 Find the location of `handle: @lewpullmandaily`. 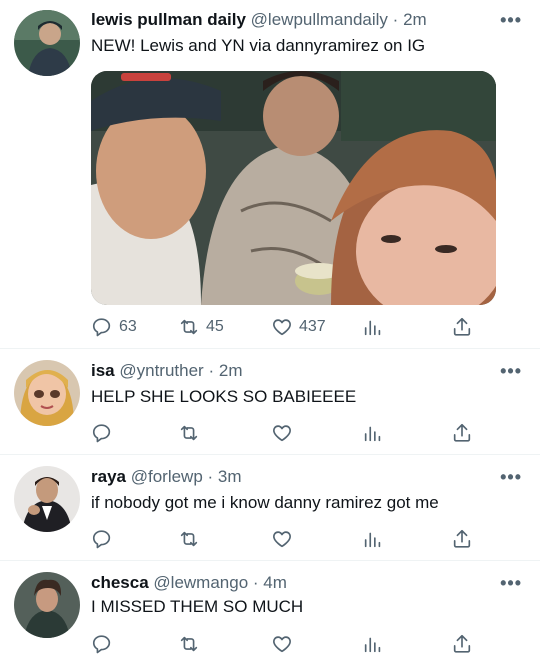

handle: @lewpullmandaily is located at coordinates (319, 19).